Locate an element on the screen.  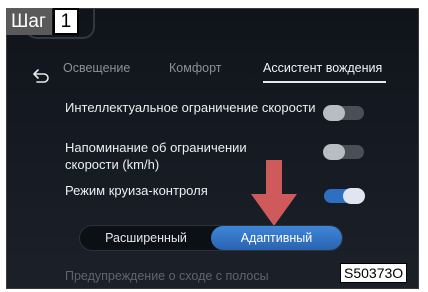
active-tab-indicator is located at coordinates (324, 82).